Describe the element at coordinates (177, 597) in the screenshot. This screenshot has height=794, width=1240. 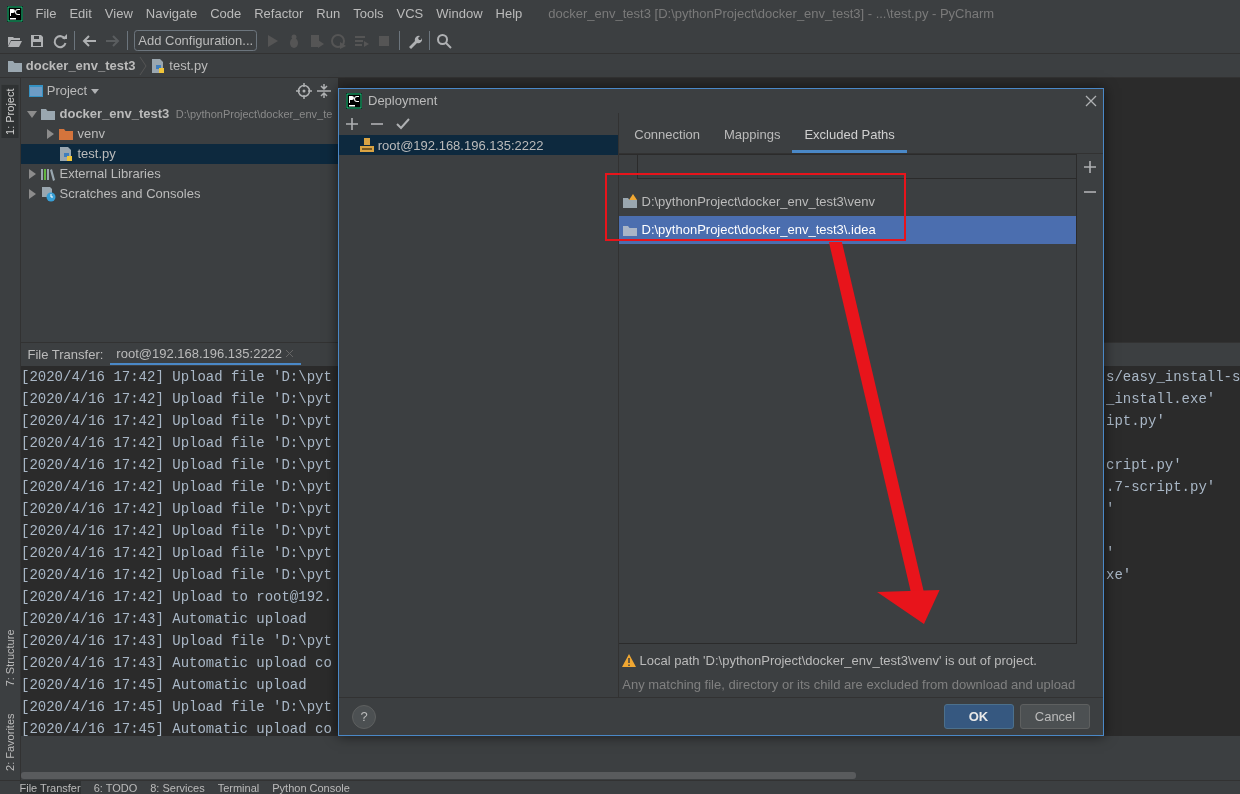
I see `log-line: [2020/4/16 17:42] Upload to root@192.` at that location.